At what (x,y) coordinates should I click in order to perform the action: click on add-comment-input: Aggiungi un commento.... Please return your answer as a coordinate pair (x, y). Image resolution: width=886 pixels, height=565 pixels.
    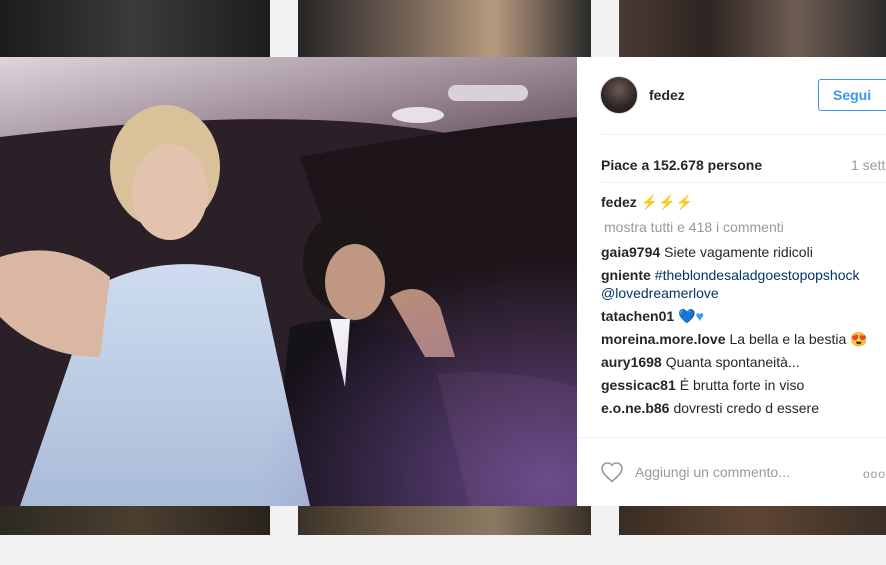
    Looking at the image, I should click on (712, 472).